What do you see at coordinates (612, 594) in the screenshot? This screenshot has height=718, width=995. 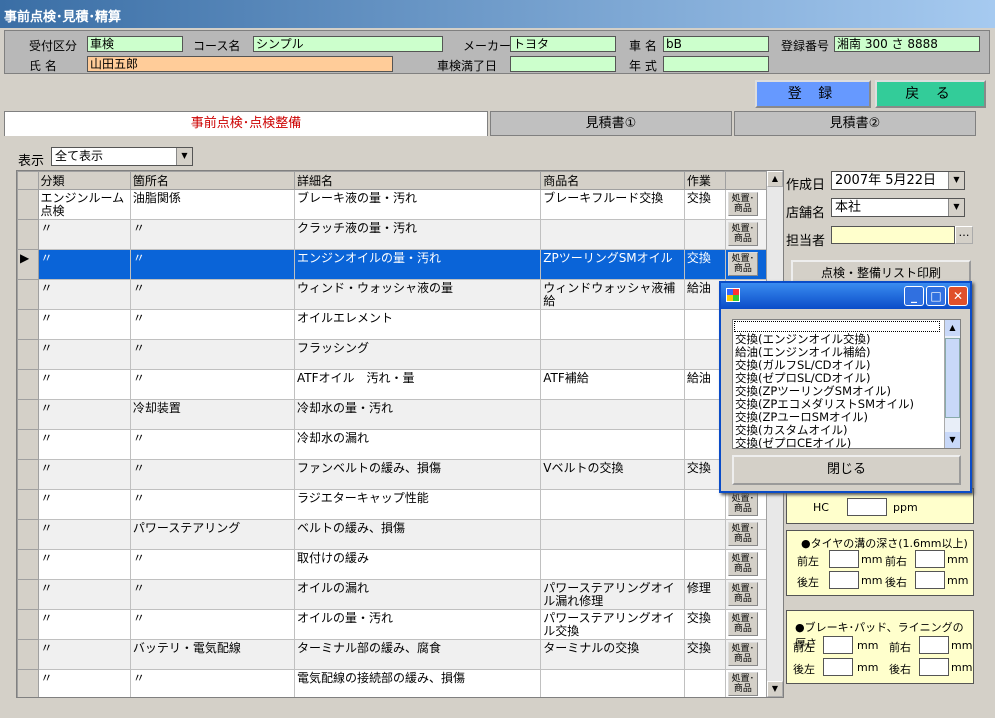 I see `cell-product: パワーステアリングオイル漏れ修理` at bounding box center [612, 594].